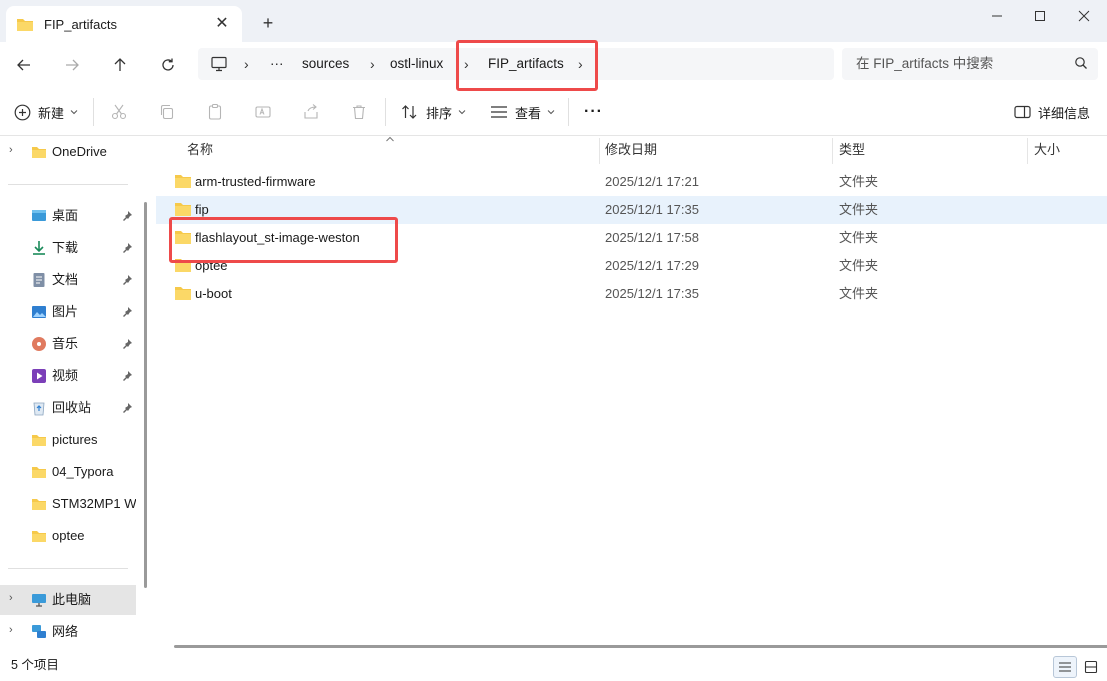  Describe the element at coordinates (68, 472) in the screenshot. I see `sidebar-item-folder: 04_Typora` at that location.